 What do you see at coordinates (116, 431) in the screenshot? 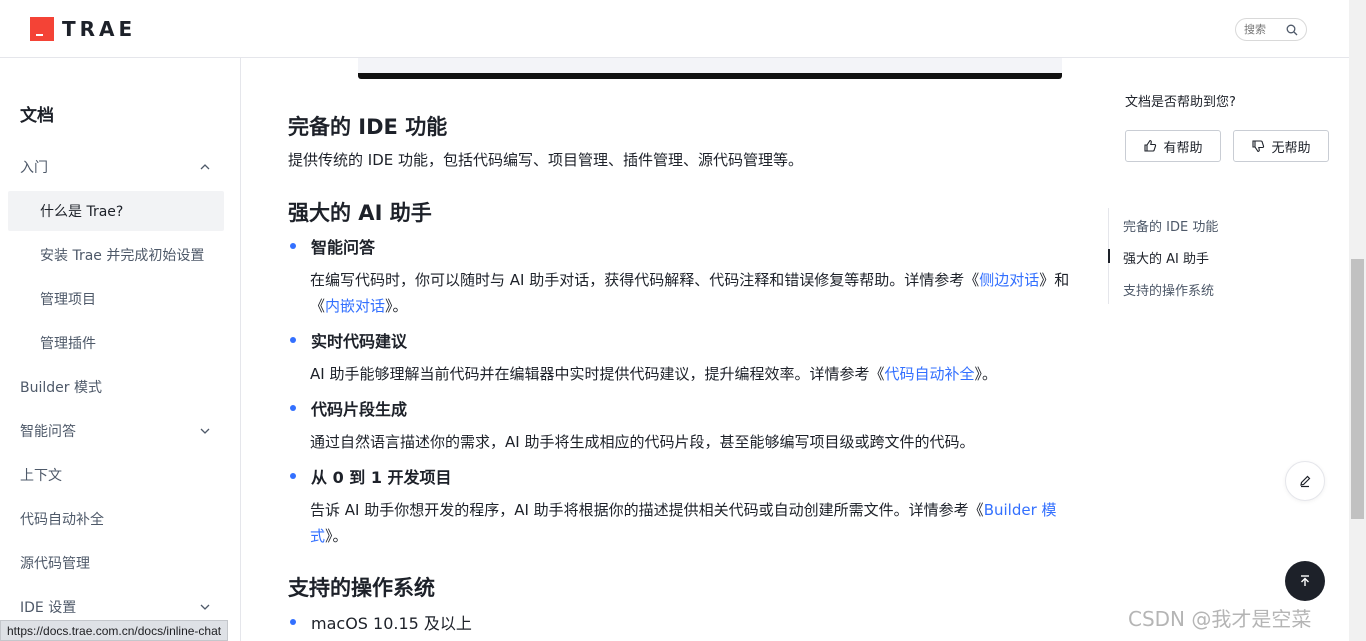
I see `sidebar-item-smart-qa: 智能问答` at bounding box center [116, 431].